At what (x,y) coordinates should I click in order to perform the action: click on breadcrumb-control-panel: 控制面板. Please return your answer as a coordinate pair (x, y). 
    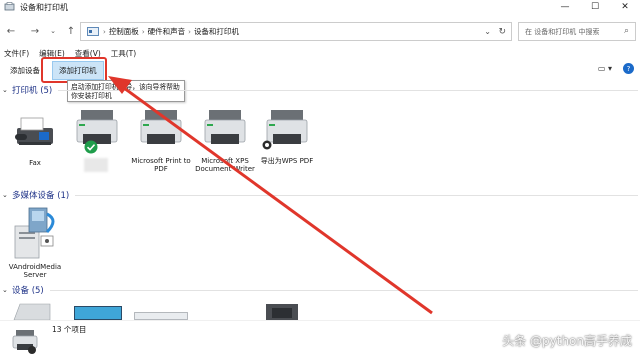
    Looking at the image, I should click on (124, 31).